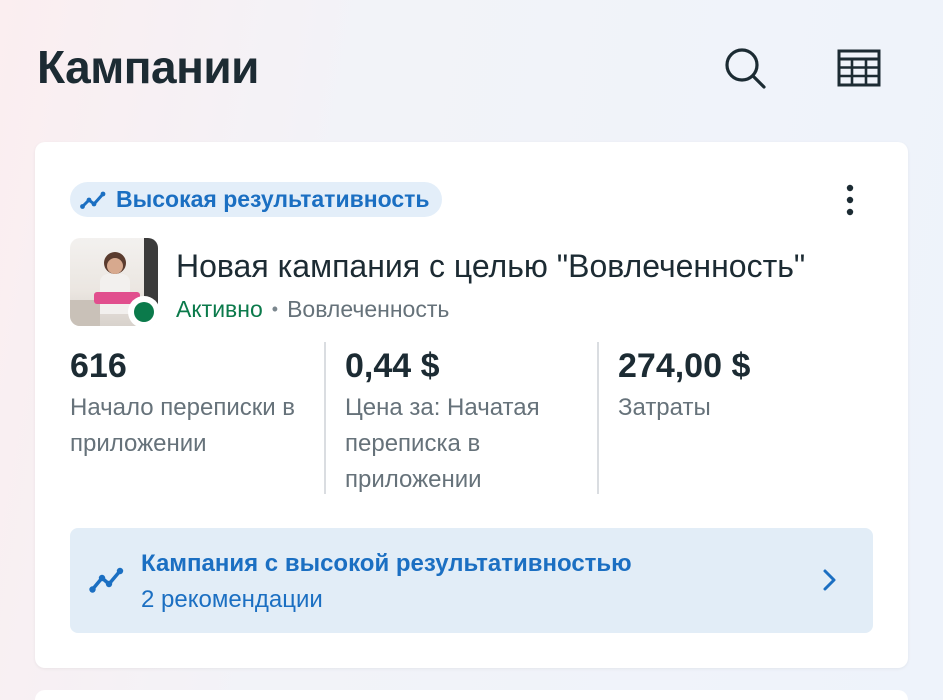 Image resolution: width=943 pixels, height=700 pixels. Describe the element at coordinates (368, 309) in the screenshot. I see `objective-label: Вовлеченность` at that location.